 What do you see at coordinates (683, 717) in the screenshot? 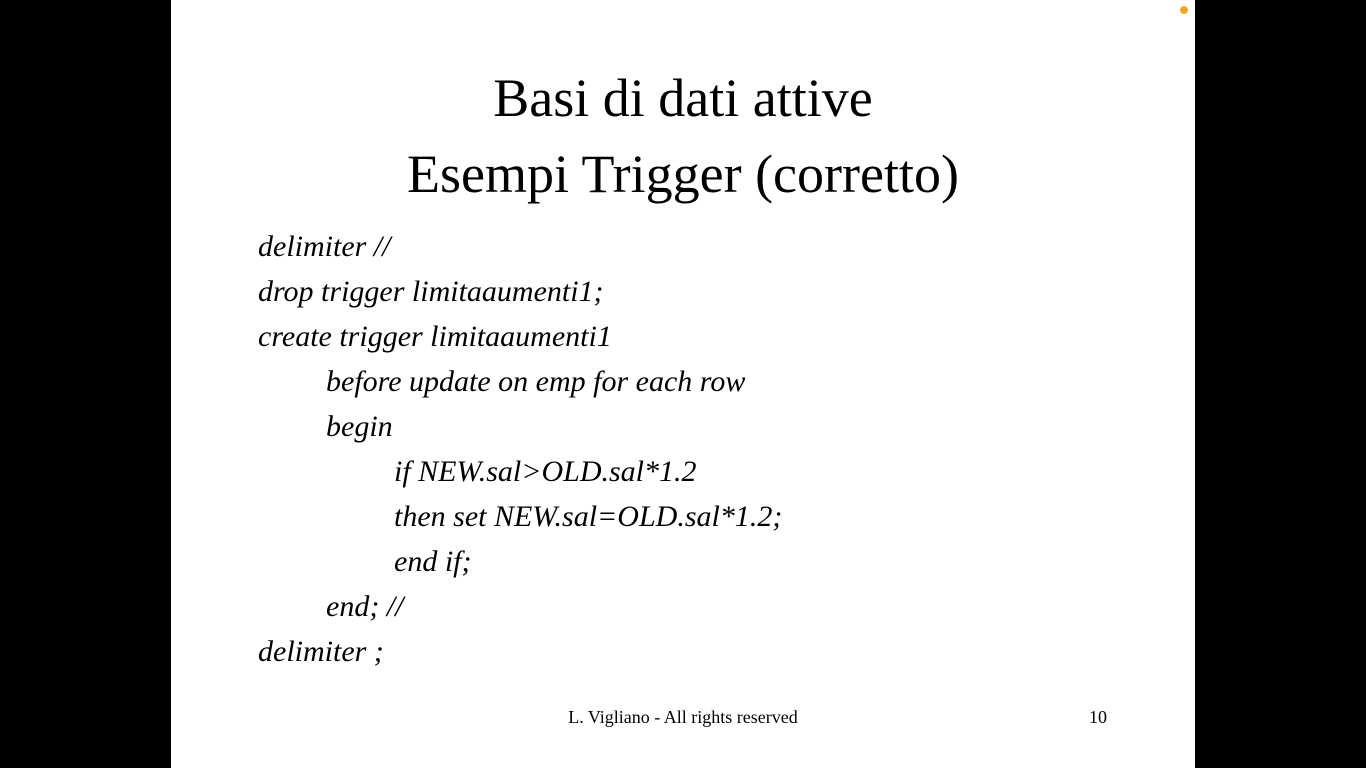
I see `footer-credit: L. Vigliano - All rights reserved` at bounding box center [683, 717].